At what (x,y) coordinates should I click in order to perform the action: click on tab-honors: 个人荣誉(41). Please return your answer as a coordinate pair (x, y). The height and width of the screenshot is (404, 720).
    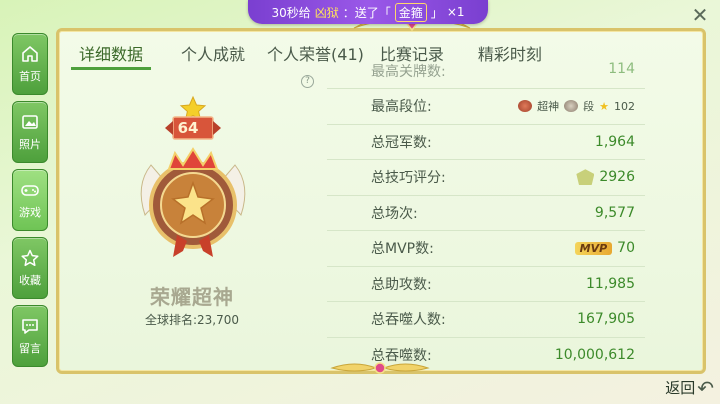
    Looking at the image, I should click on (315, 54).